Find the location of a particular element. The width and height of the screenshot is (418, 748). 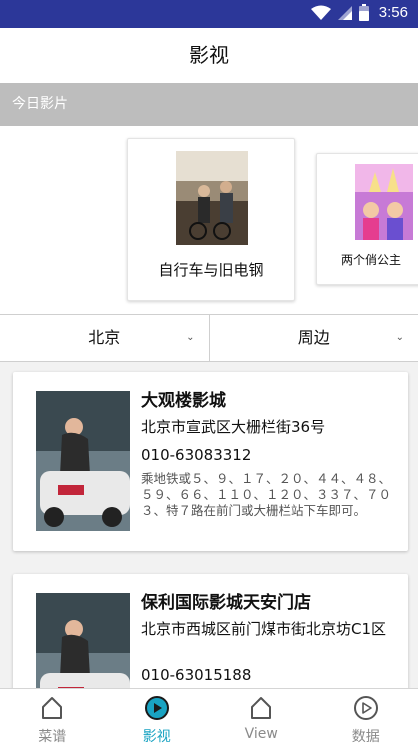

nav-label: 菜谱 is located at coordinates (52, 737).